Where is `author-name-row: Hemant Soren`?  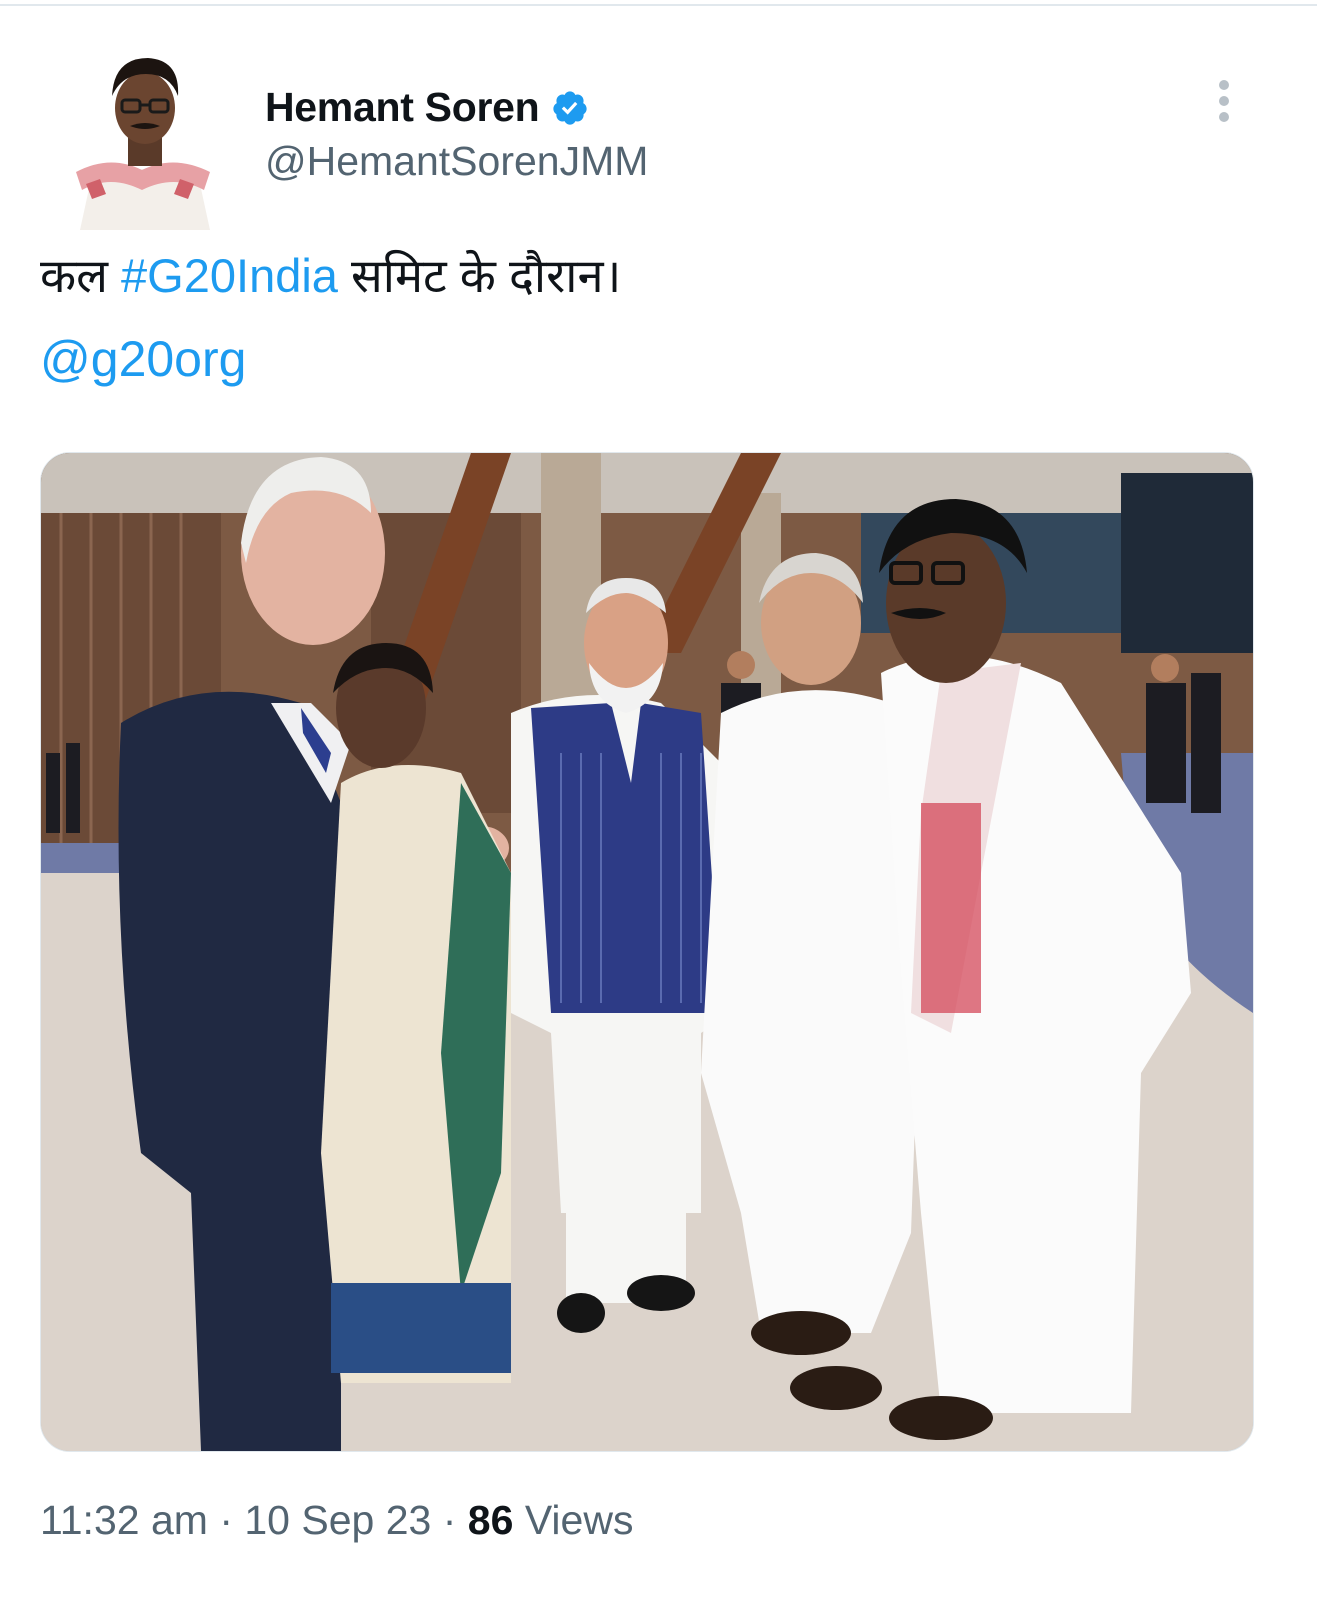 author-name-row: Hemant Soren is located at coordinates (427, 107).